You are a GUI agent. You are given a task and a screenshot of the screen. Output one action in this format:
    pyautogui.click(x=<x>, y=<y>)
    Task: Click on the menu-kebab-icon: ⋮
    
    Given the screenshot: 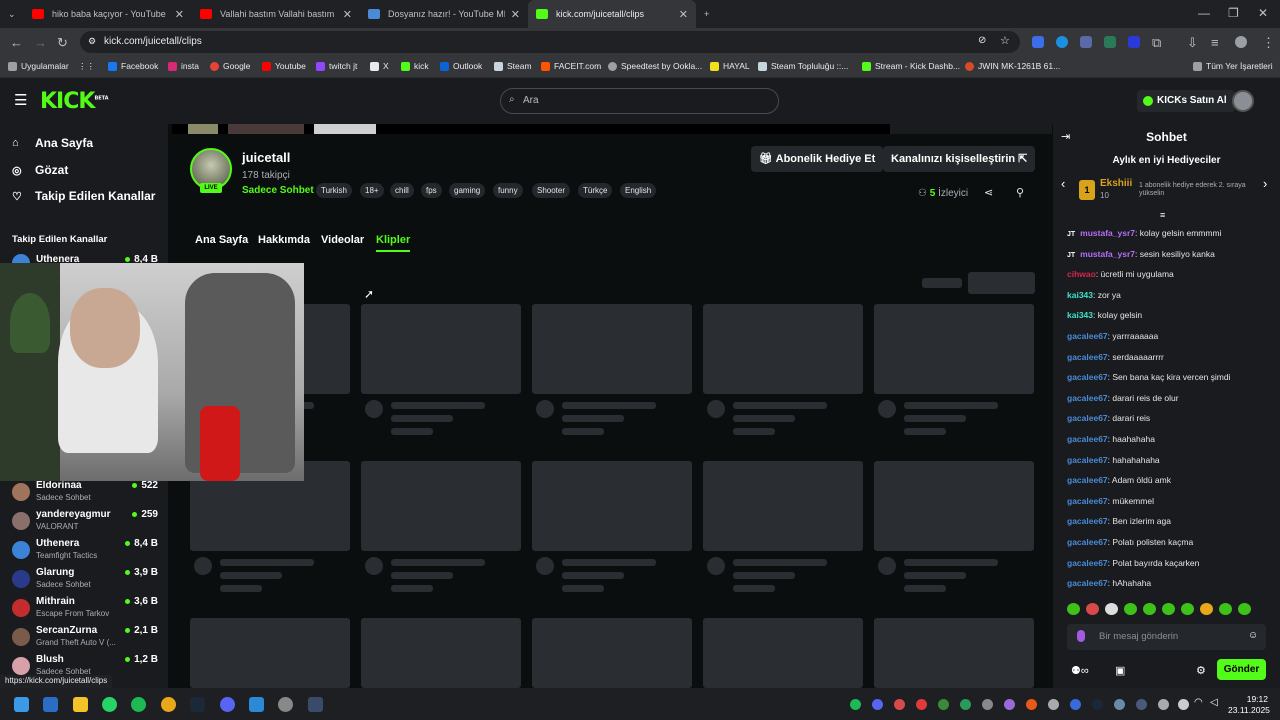 What is the action you would take?
    pyautogui.click(x=1268, y=43)
    